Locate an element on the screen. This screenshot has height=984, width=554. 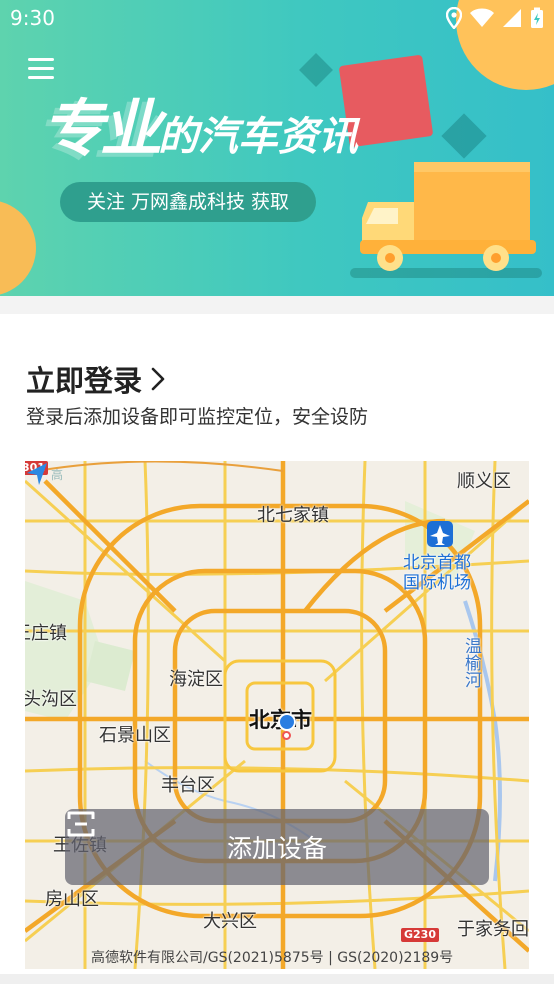
bottom-strip is located at coordinates (277, 979).